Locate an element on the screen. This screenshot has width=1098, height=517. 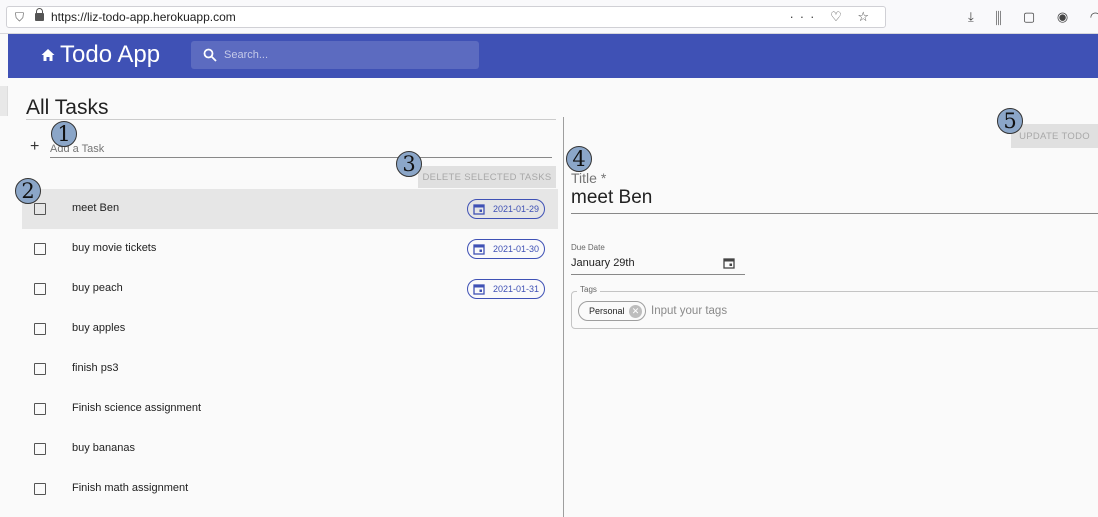
annotation-marker-1: 1 is located at coordinates (64, 134).